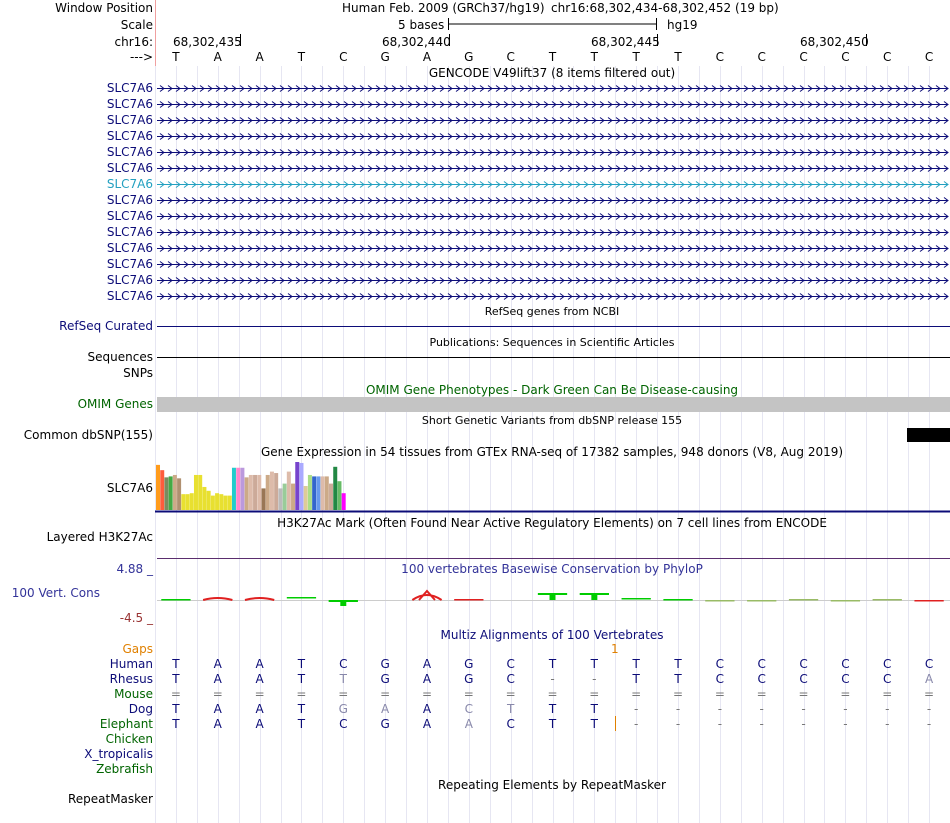 This screenshot has height=823, width=950. What do you see at coordinates (129, 739) in the screenshot?
I see `species-label: Chicken` at bounding box center [129, 739].